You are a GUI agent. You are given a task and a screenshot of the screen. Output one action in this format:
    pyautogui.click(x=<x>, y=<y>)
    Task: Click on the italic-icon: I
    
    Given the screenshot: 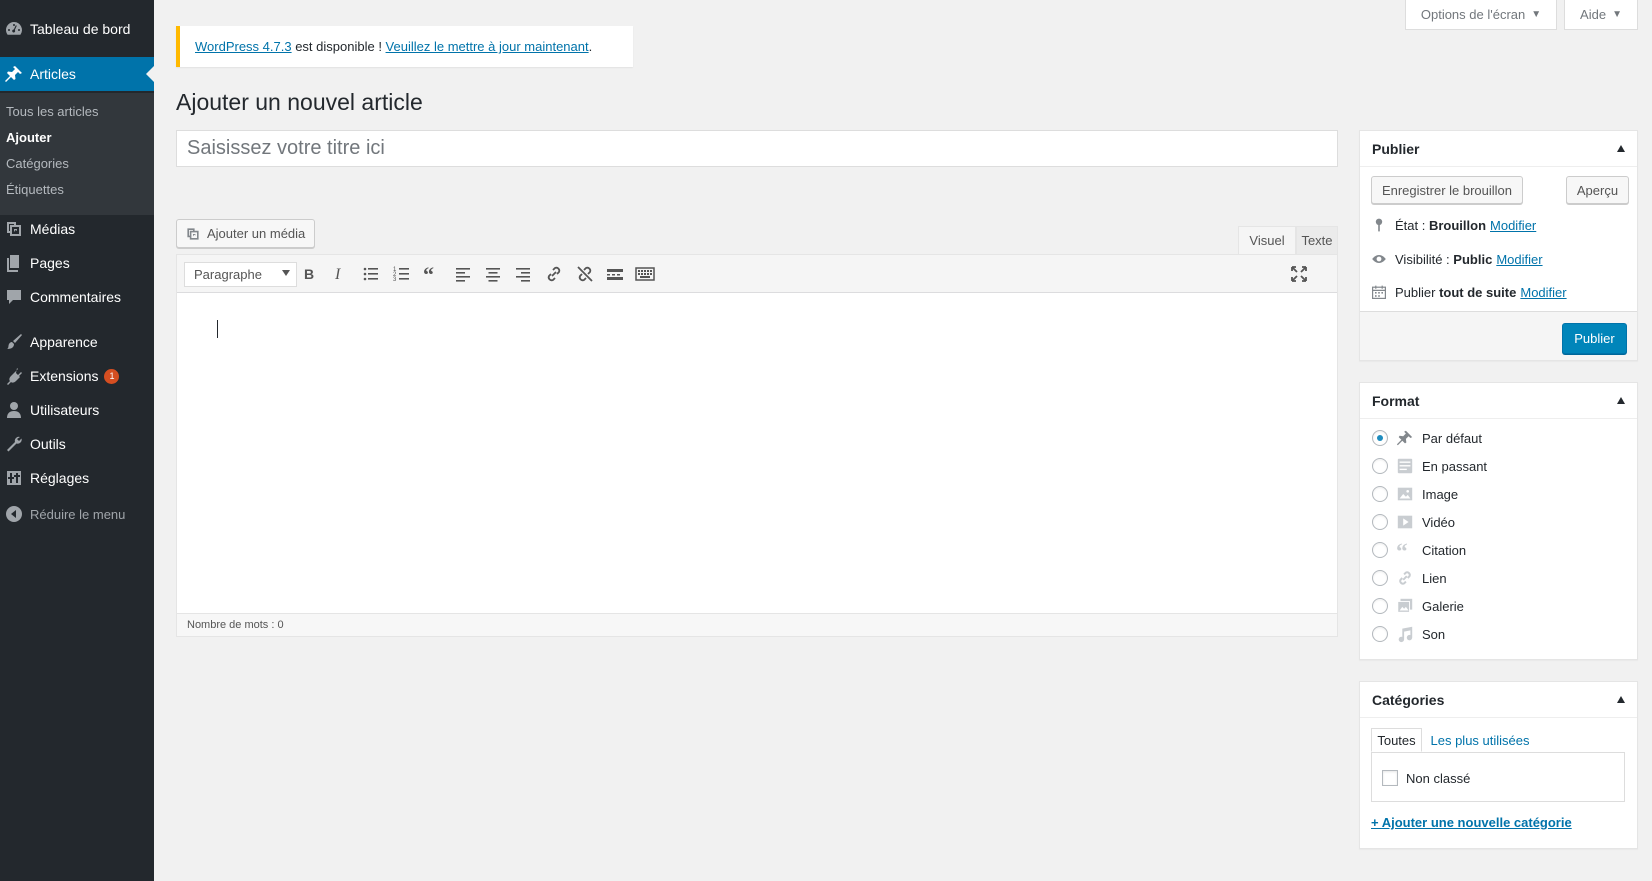 What is the action you would take?
    pyautogui.click(x=339, y=274)
    